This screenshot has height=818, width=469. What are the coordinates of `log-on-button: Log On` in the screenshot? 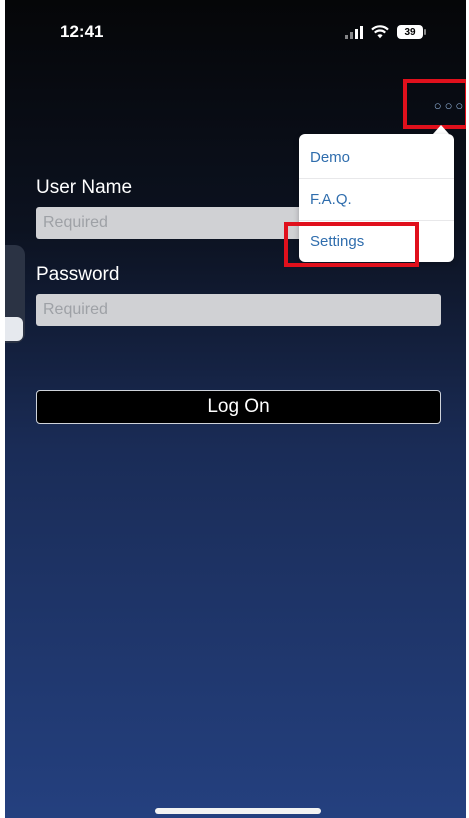 It's located at (238, 407).